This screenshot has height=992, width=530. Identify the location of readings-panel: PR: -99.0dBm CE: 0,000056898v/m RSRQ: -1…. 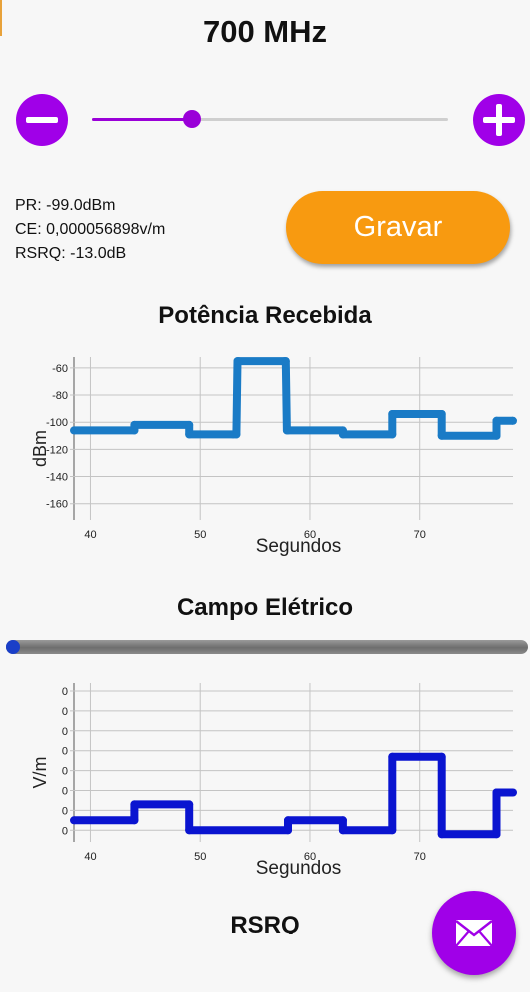
(90, 230).